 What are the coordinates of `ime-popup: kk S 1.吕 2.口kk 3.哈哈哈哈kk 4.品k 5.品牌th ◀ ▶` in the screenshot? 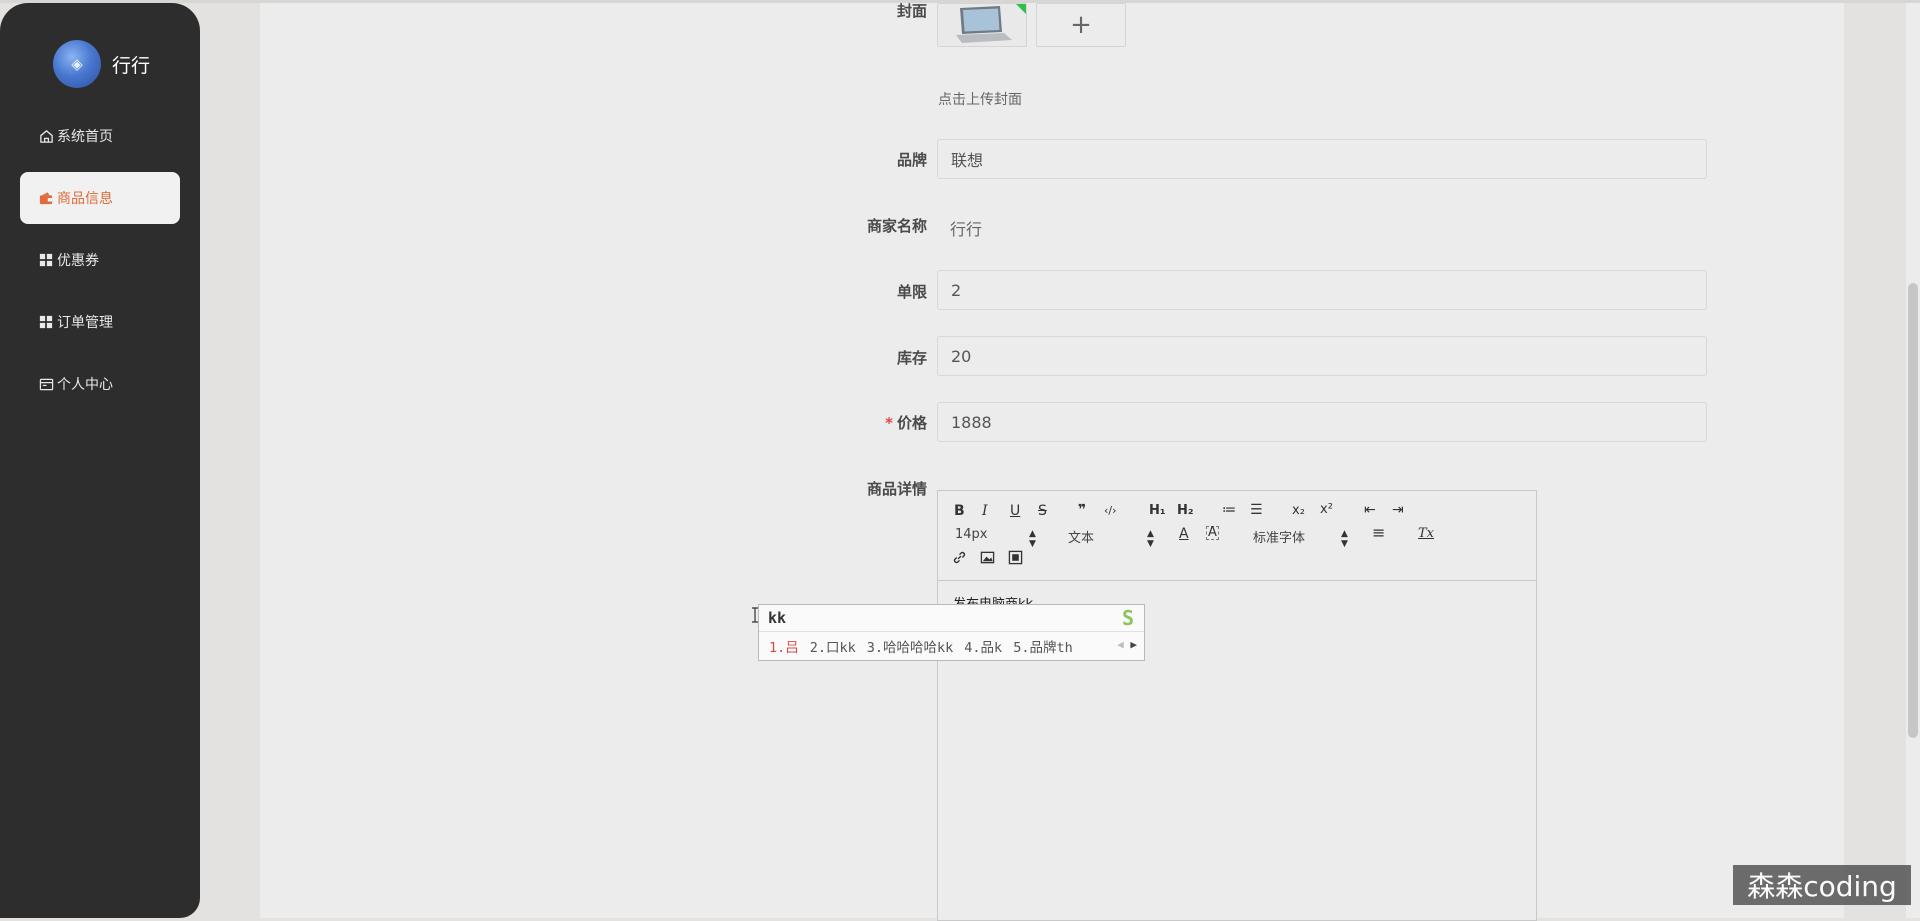 It's located at (951, 632).